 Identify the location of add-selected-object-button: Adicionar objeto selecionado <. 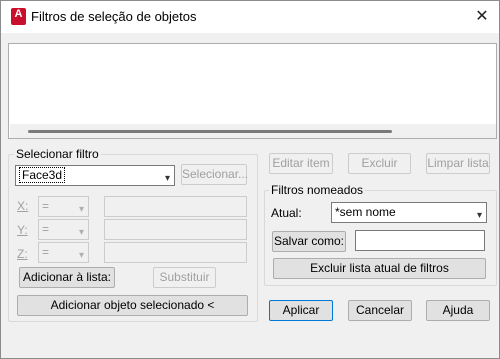
(132, 305).